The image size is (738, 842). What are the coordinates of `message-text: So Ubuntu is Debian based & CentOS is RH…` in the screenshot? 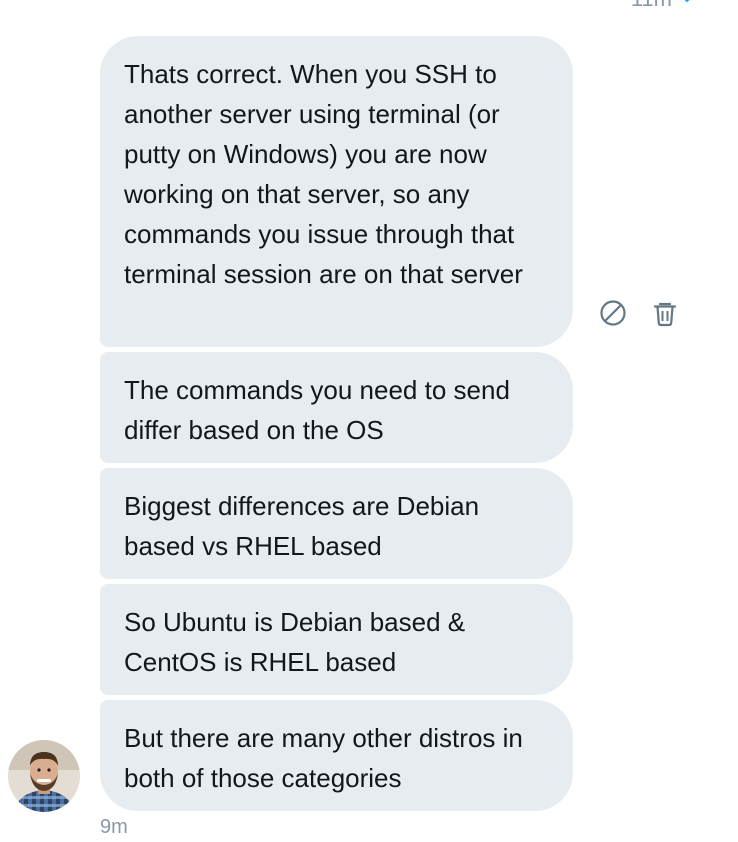 It's located at (295, 642).